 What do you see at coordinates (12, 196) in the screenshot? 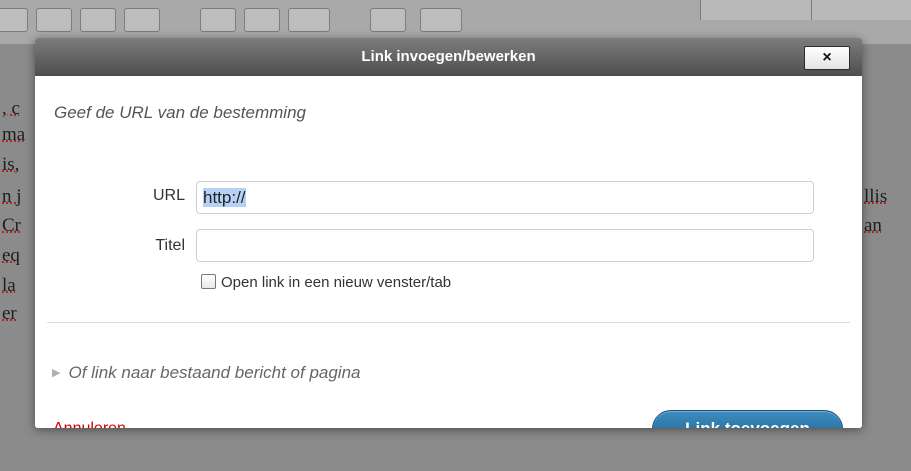
I see `editor-text-line: n j` at bounding box center [12, 196].